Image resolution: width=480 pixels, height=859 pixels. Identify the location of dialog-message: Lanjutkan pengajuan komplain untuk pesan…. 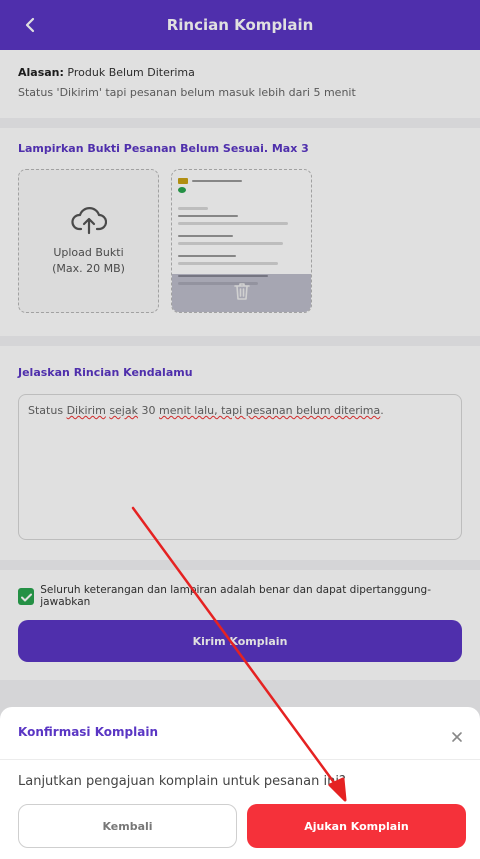
(182, 781).